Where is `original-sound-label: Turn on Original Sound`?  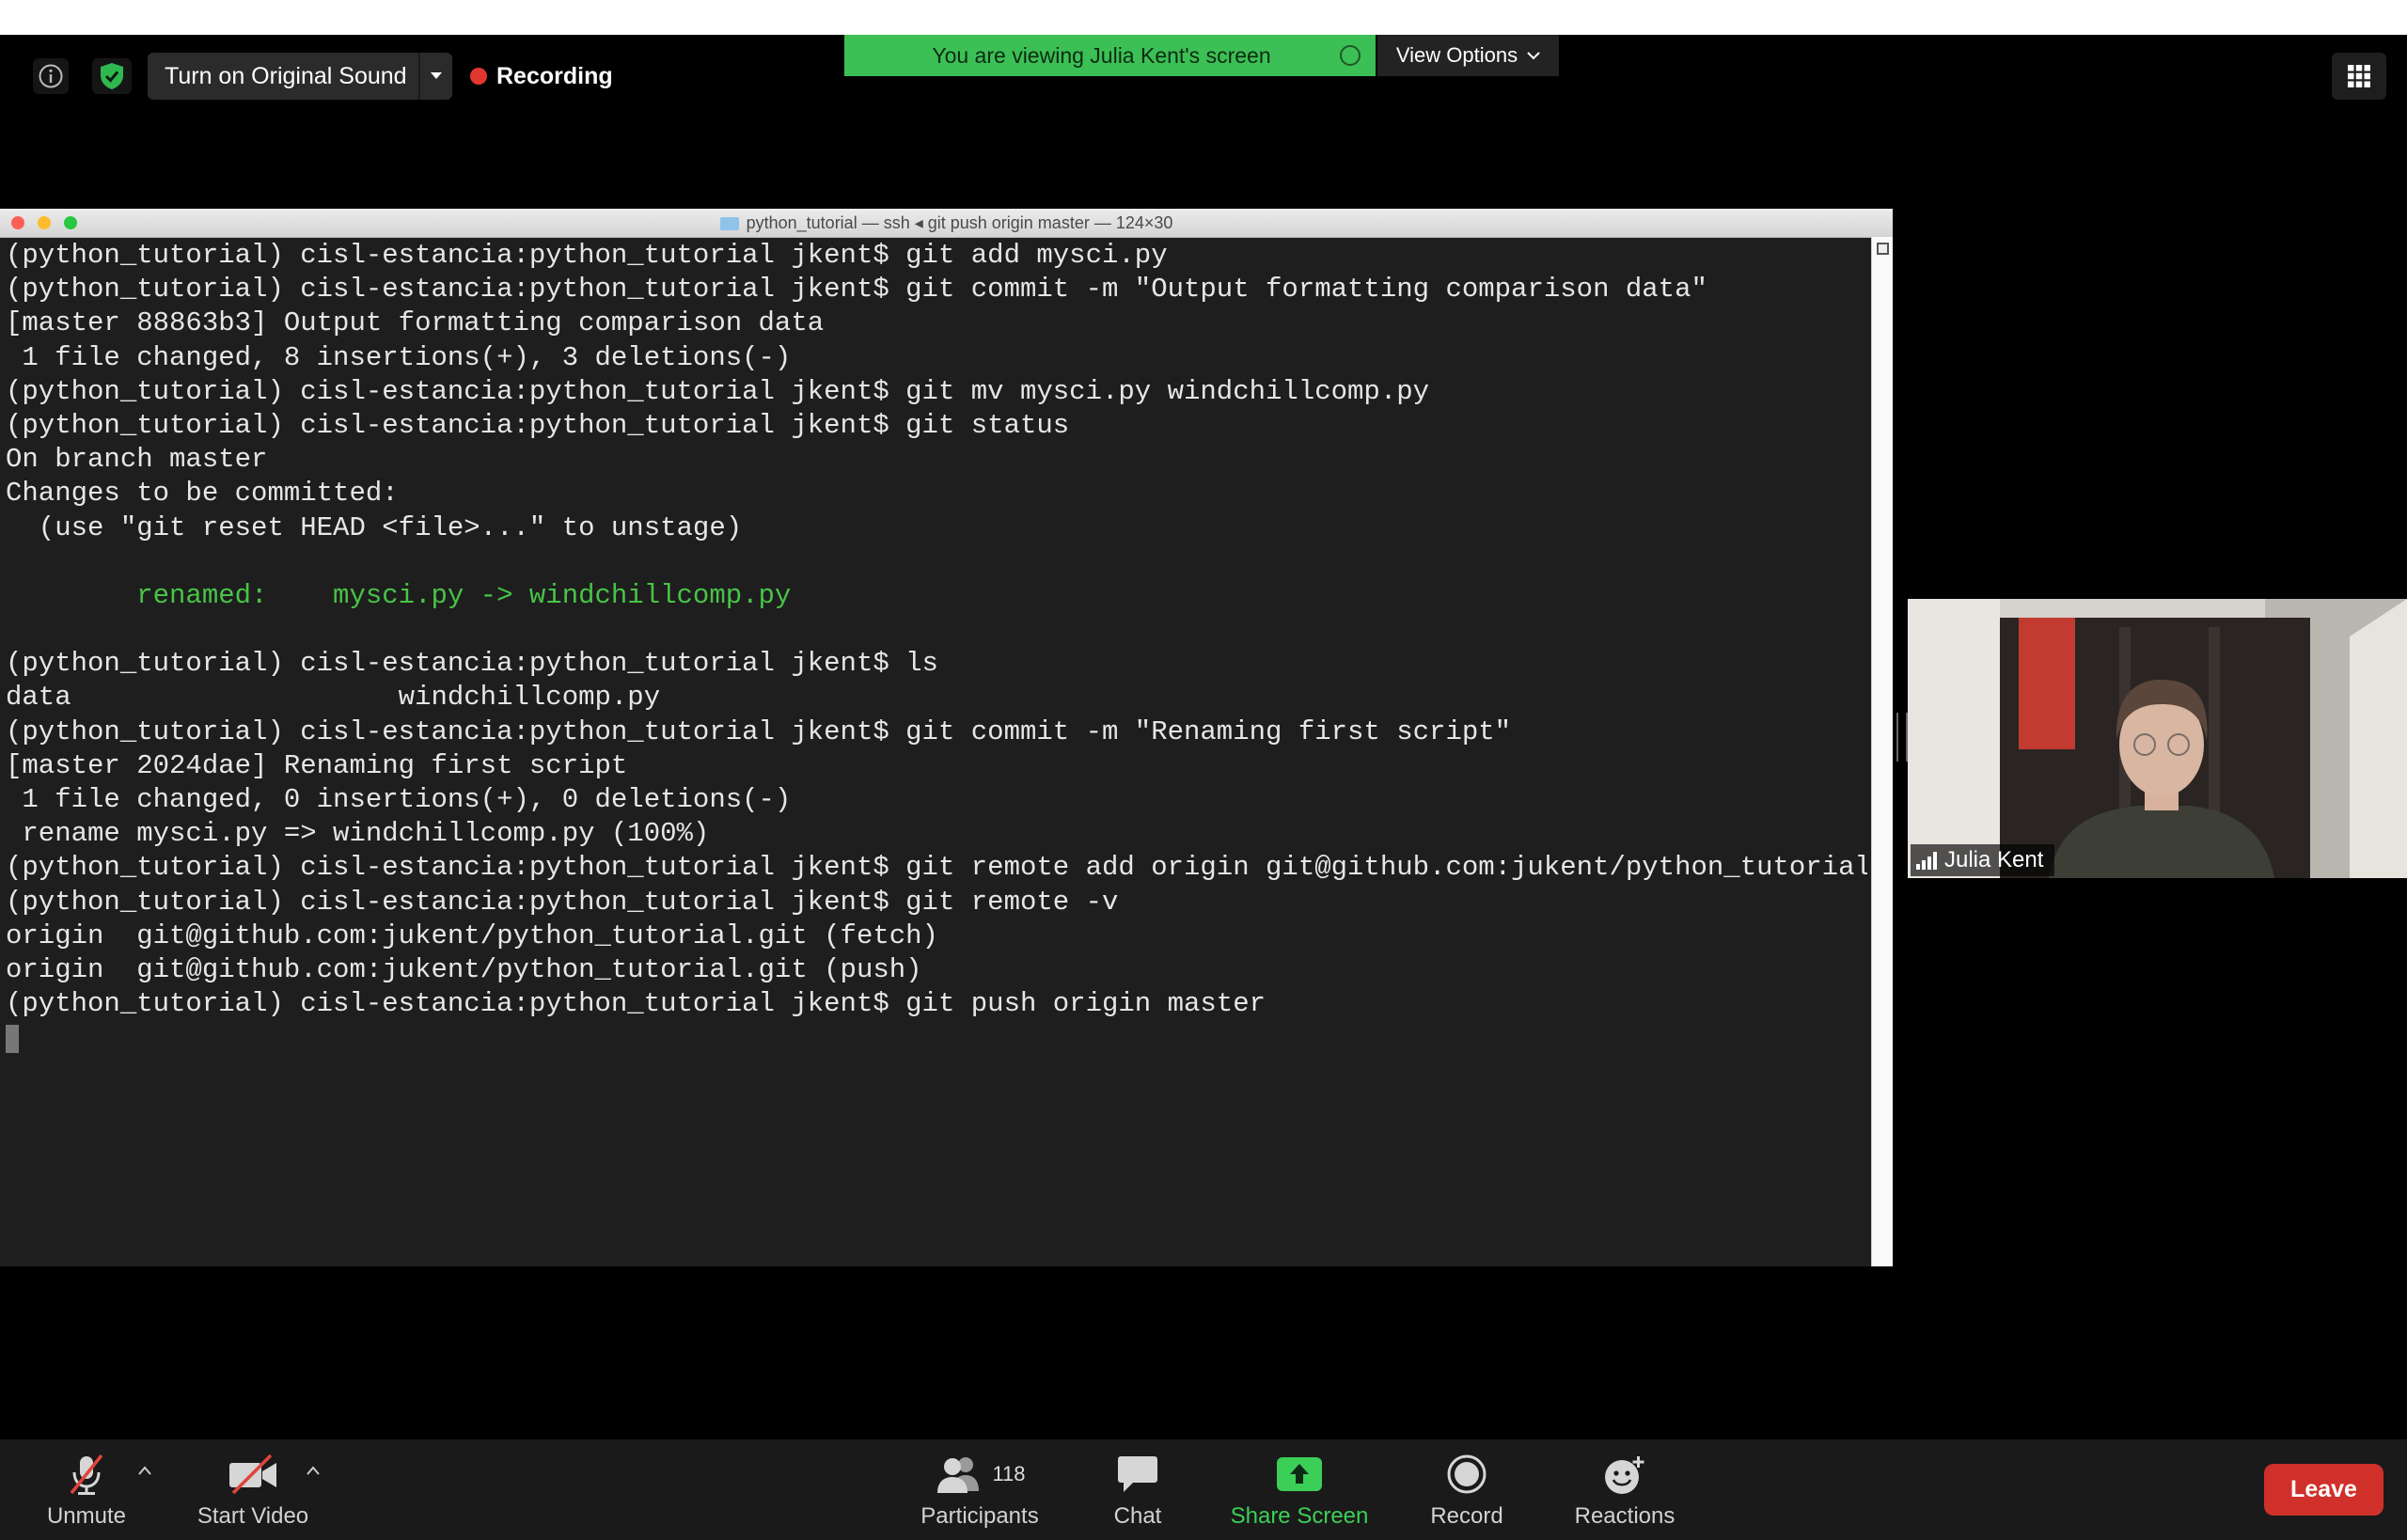 original-sound-label: Turn on Original Sound is located at coordinates (286, 75).